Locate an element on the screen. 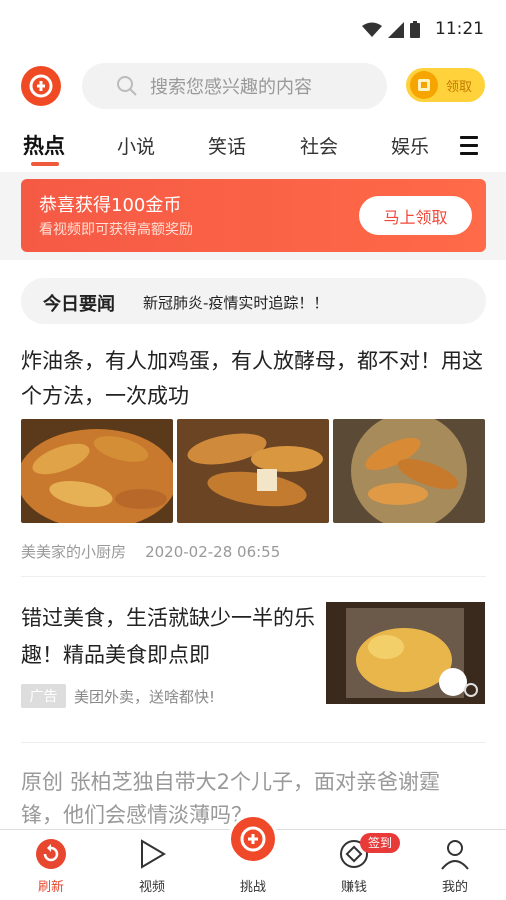 The image size is (506, 900). today-news-tag: 今日要闻 is located at coordinates (79, 304).